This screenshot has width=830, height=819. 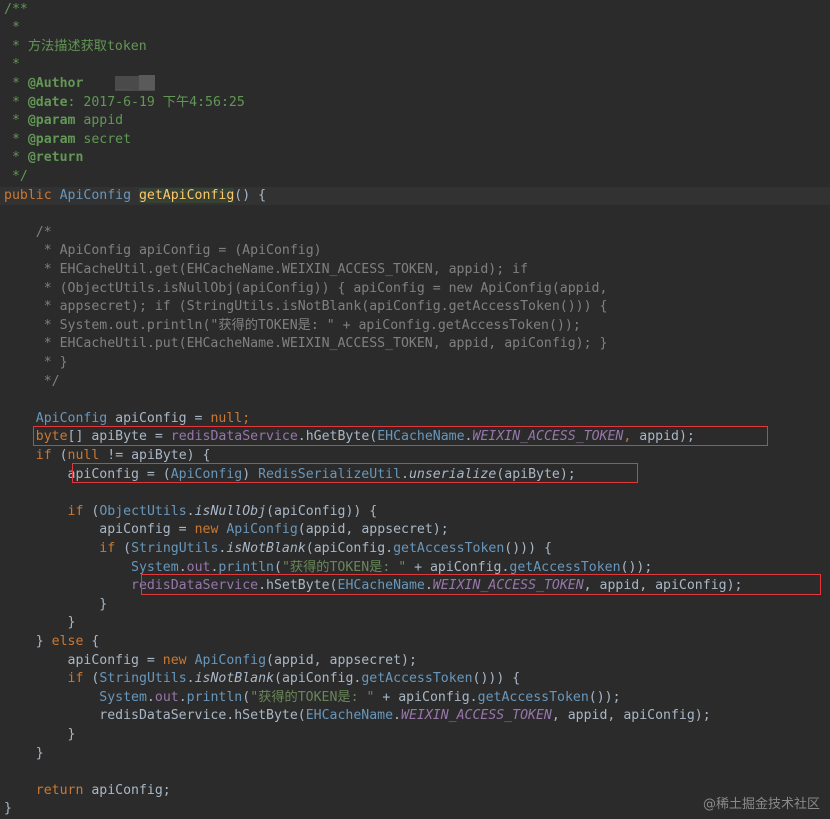 I want to click on code-token: apiConfig = (, so click(x=87, y=474).